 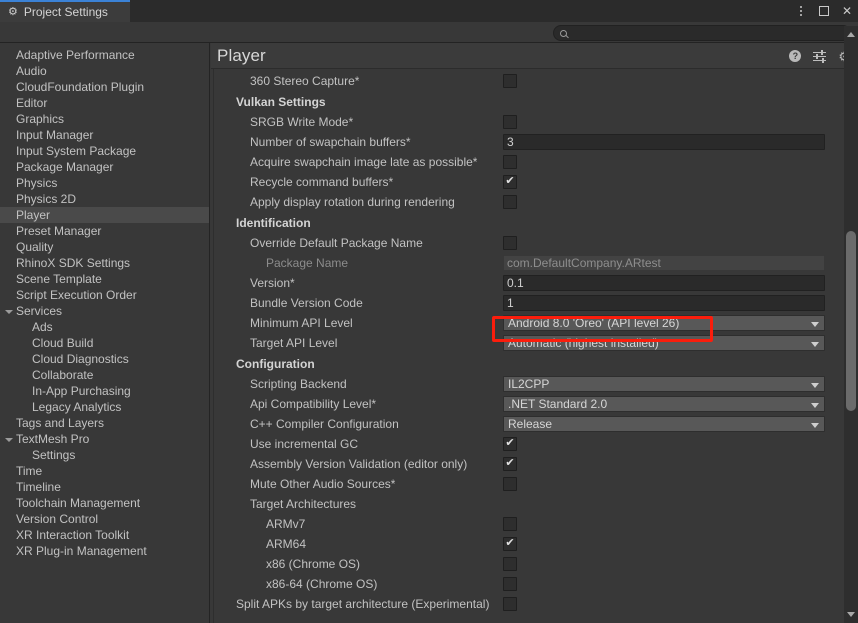 What do you see at coordinates (104, 87) in the screenshot?
I see `sidebar-item-cloudfoundation-plugin: CloudFoundation Plugin` at bounding box center [104, 87].